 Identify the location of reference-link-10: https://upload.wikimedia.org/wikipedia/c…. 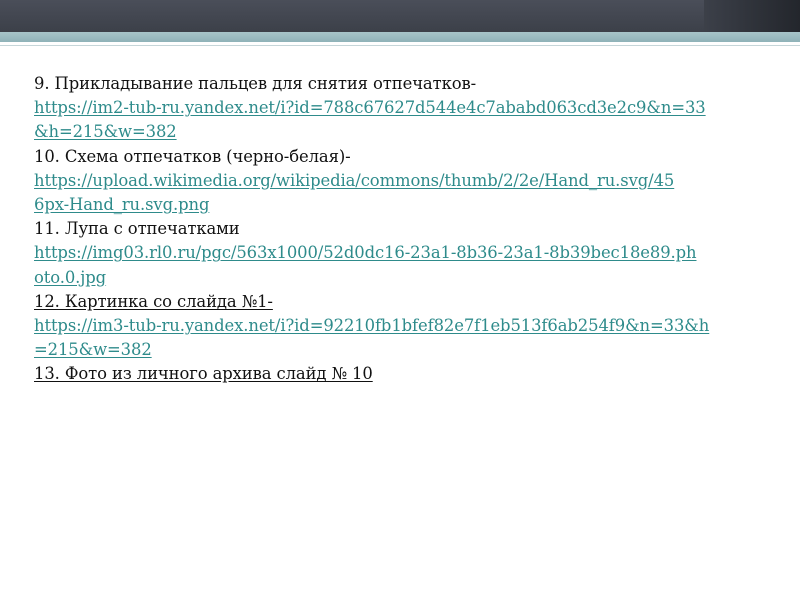
(401, 181).